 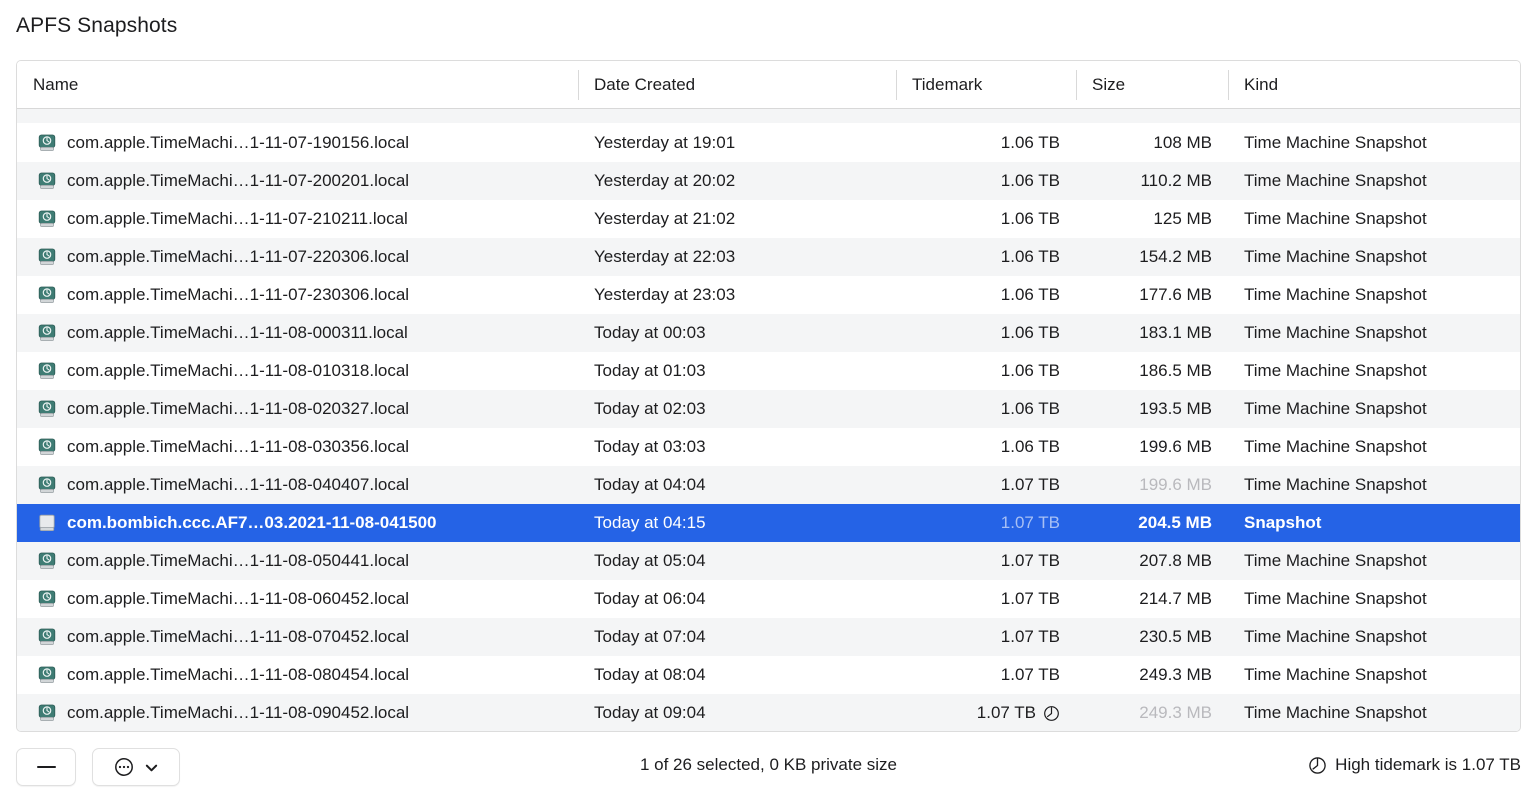 I want to click on cell-date-created: Today at 07:04, so click(x=650, y=636).